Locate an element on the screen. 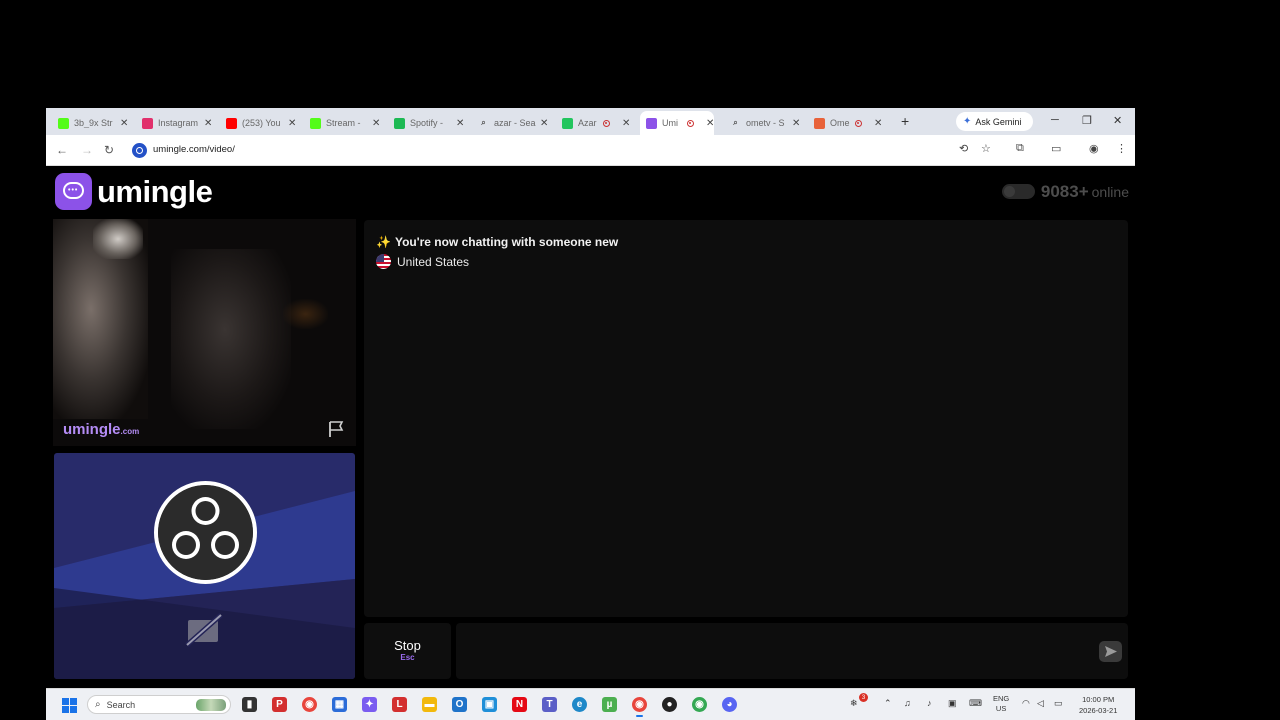 Image resolution: width=1280 pixels, height=720 pixels. tab-5: Spotify - ✕ is located at coordinates (429, 123).